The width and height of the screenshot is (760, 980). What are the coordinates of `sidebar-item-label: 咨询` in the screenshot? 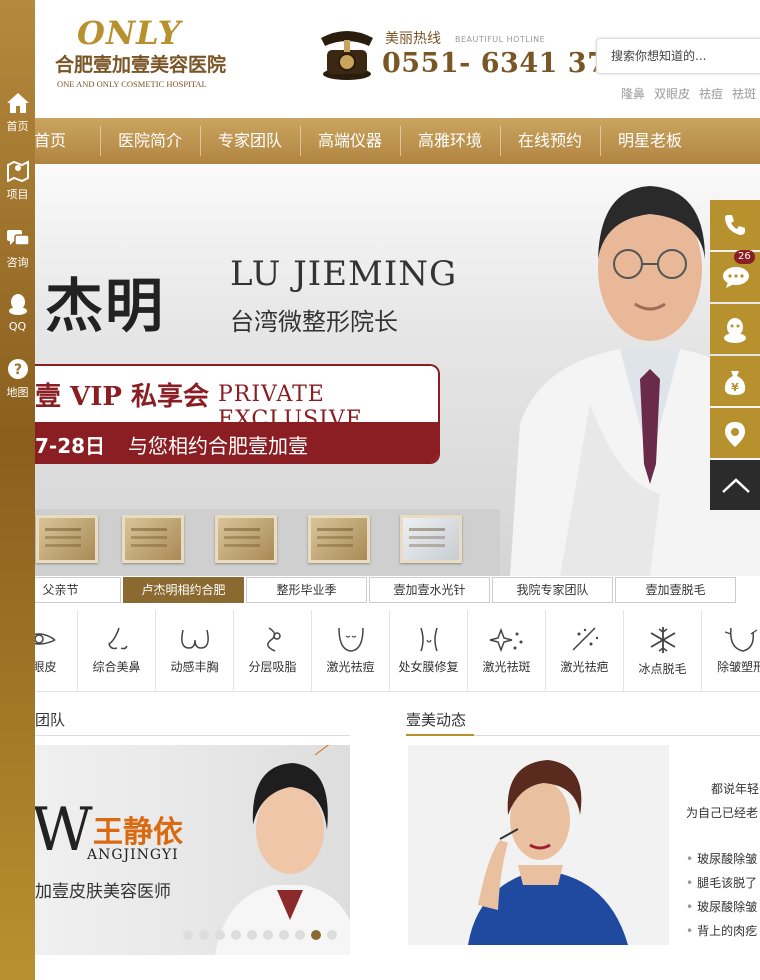 It's located at (17, 262).